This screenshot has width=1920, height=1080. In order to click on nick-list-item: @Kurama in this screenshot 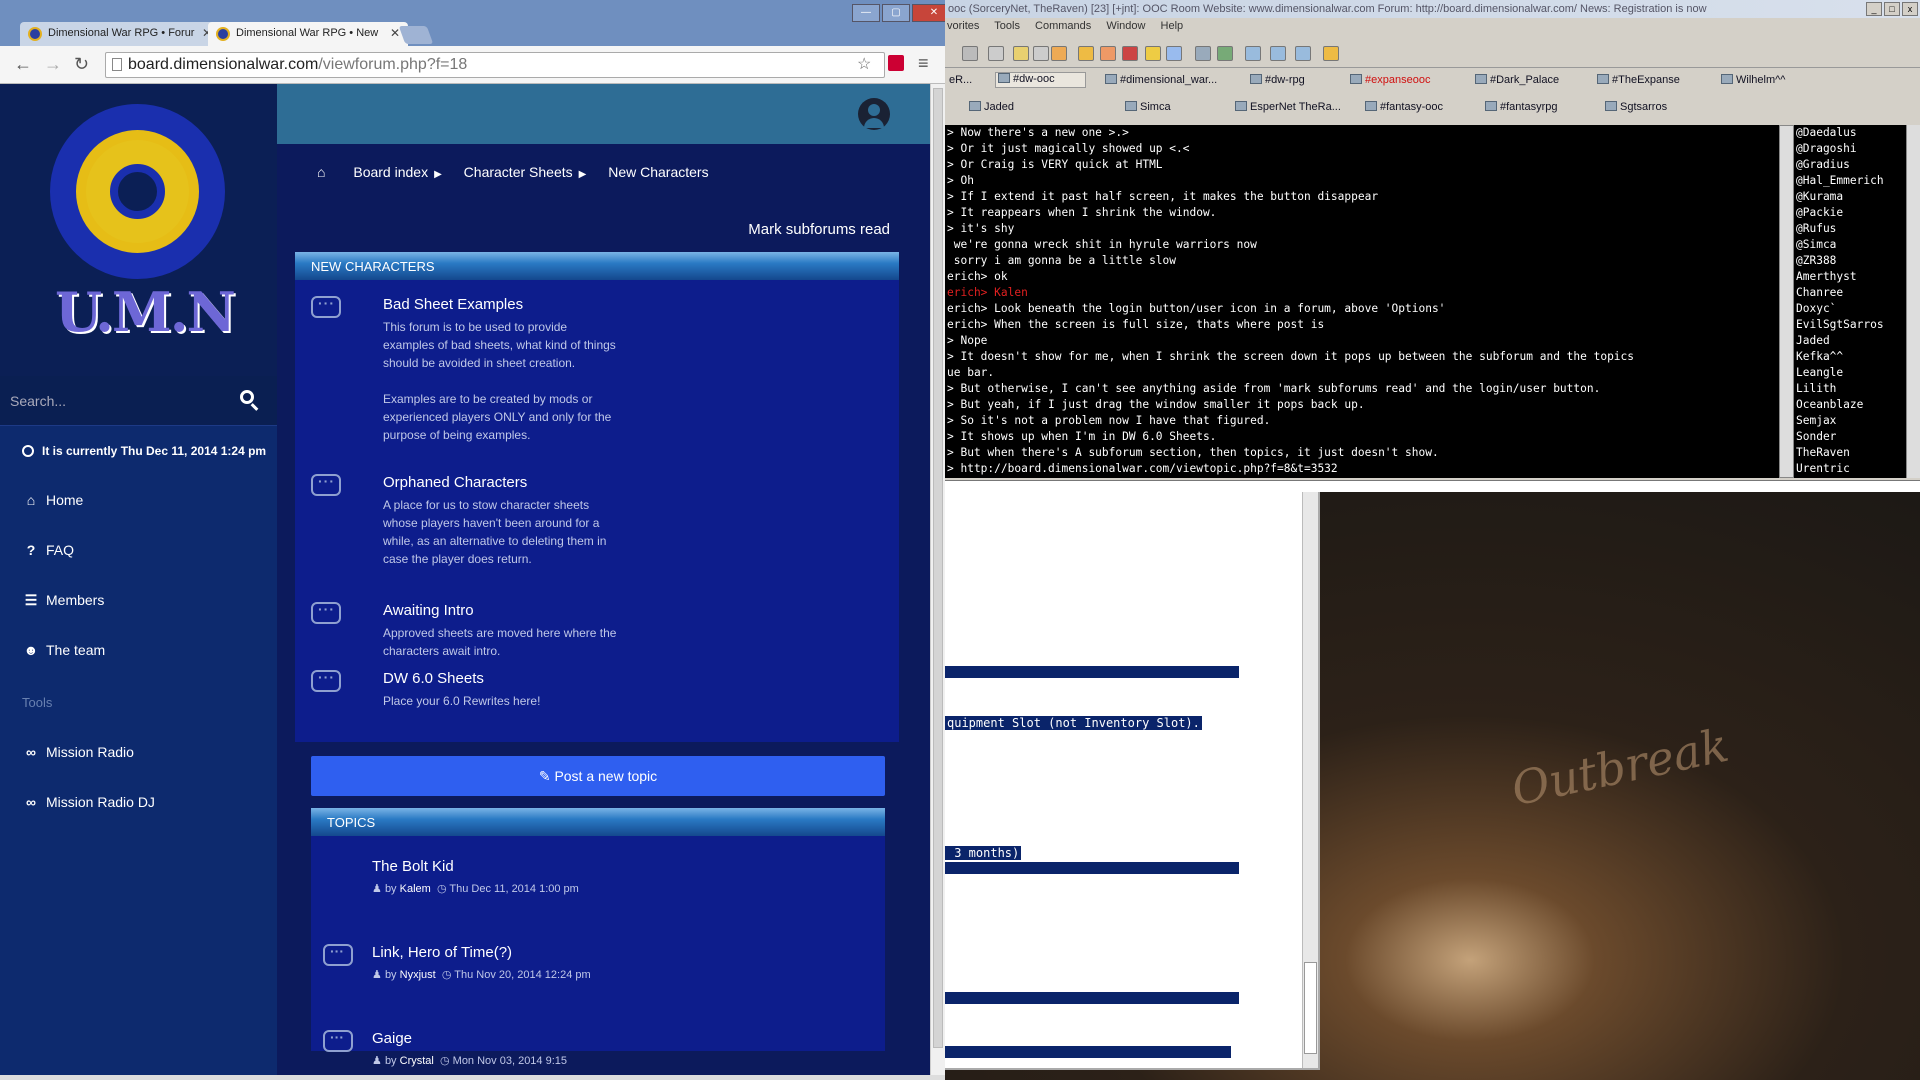, I will do `click(1857, 197)`.